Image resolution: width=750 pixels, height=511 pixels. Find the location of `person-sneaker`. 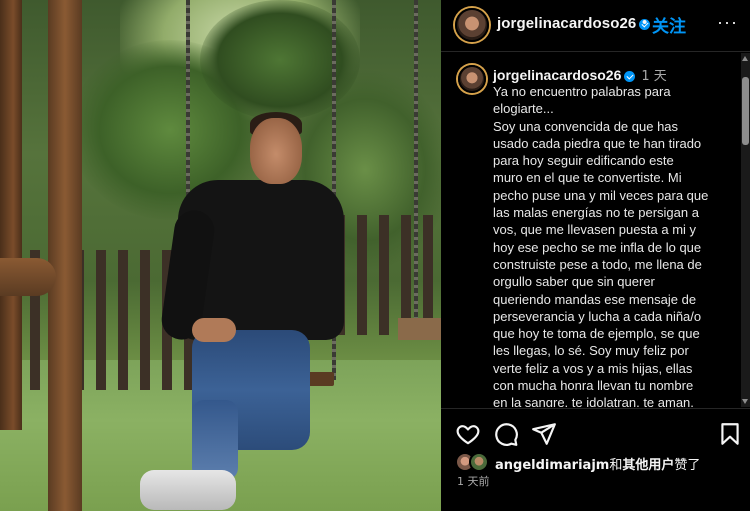

person-sneaker is located at coordinates (188, 490).